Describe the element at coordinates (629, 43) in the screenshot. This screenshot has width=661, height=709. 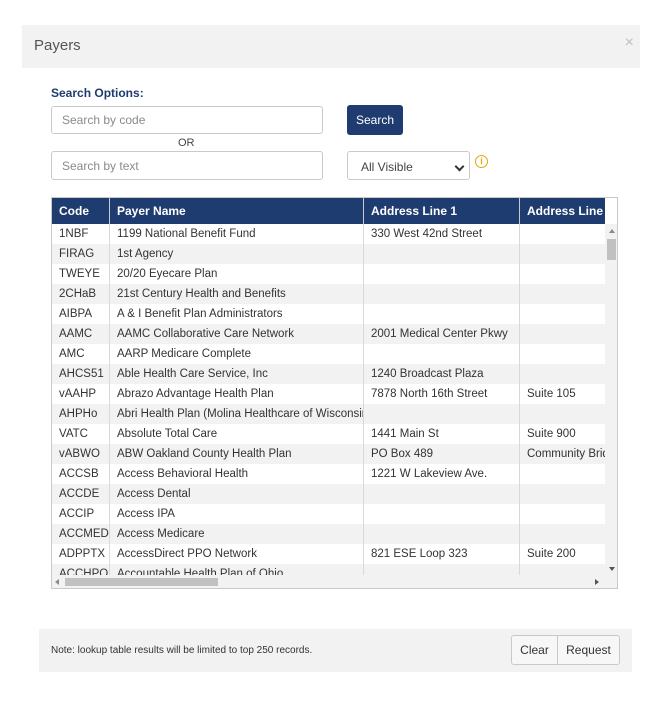
I see `close-icon: ×` at that location.